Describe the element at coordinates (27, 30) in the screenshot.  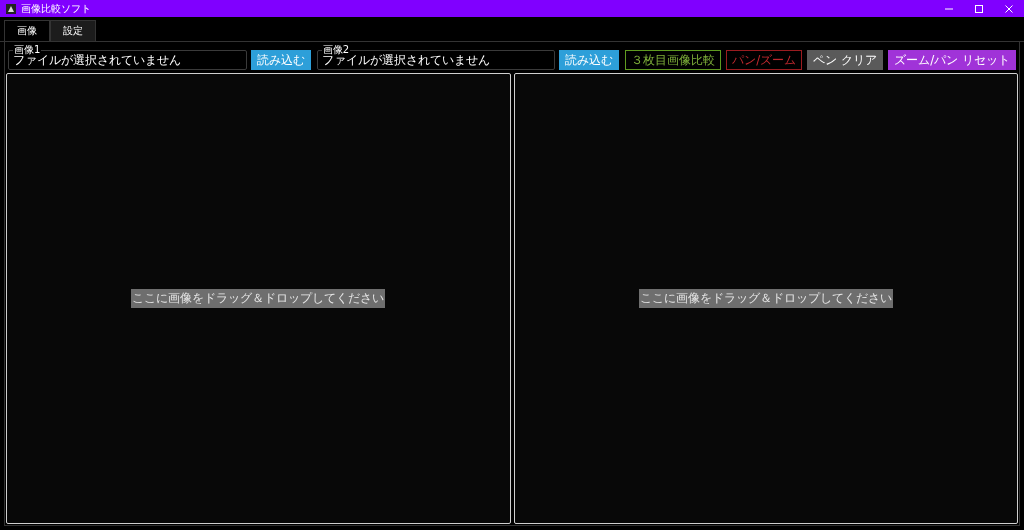
I see `tab: 画像` at that location.